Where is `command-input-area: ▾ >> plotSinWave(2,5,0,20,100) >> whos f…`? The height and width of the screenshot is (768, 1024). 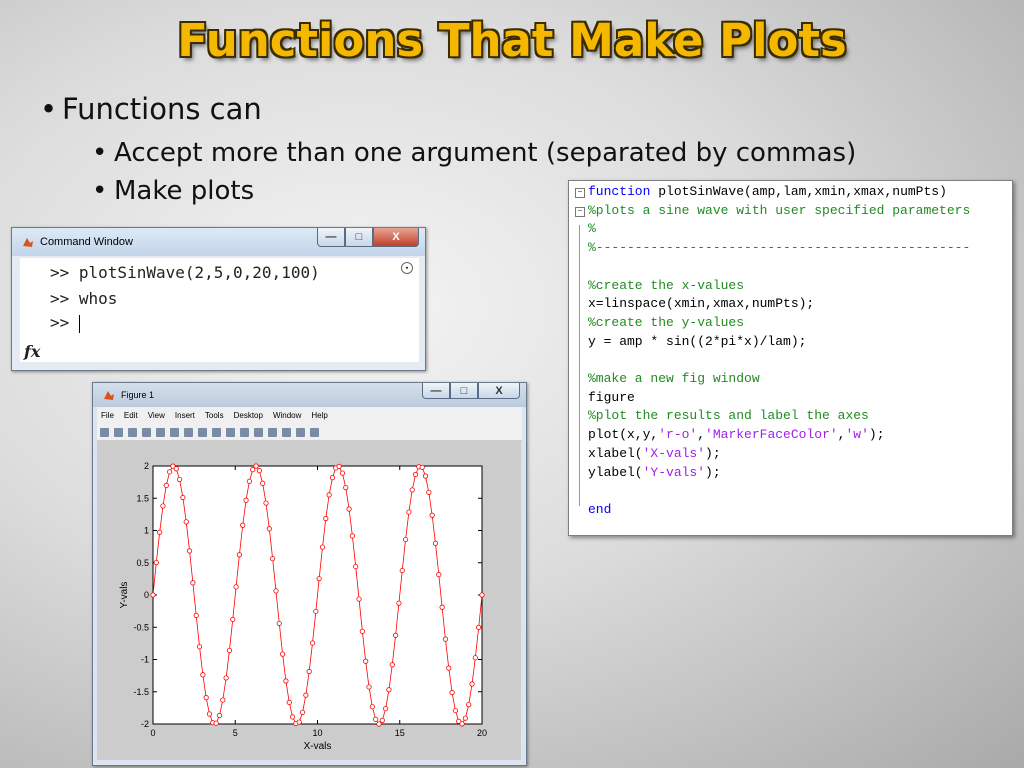 command-input-area: ▾ >> plotSinWave(2,5,0,20,100) >> whos f… is located at coordinates (219, 310).